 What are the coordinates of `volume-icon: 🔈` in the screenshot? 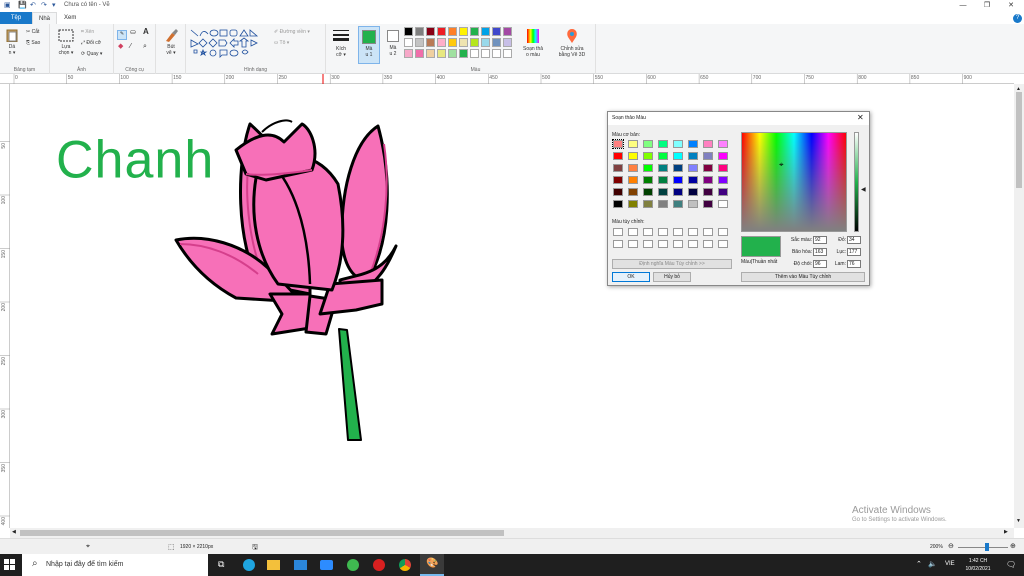 It's located at (932, 564).